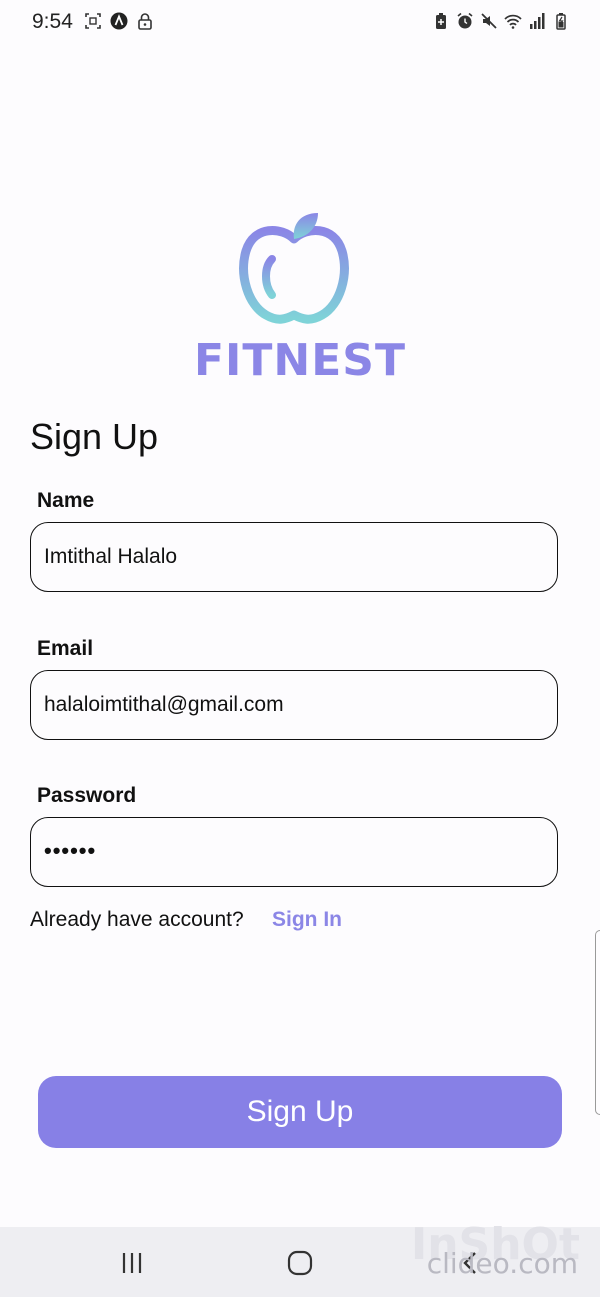 The image size is (600, 1297). I want to click on navigation-bar: InShOt clideo.com, so click(300, 1258).